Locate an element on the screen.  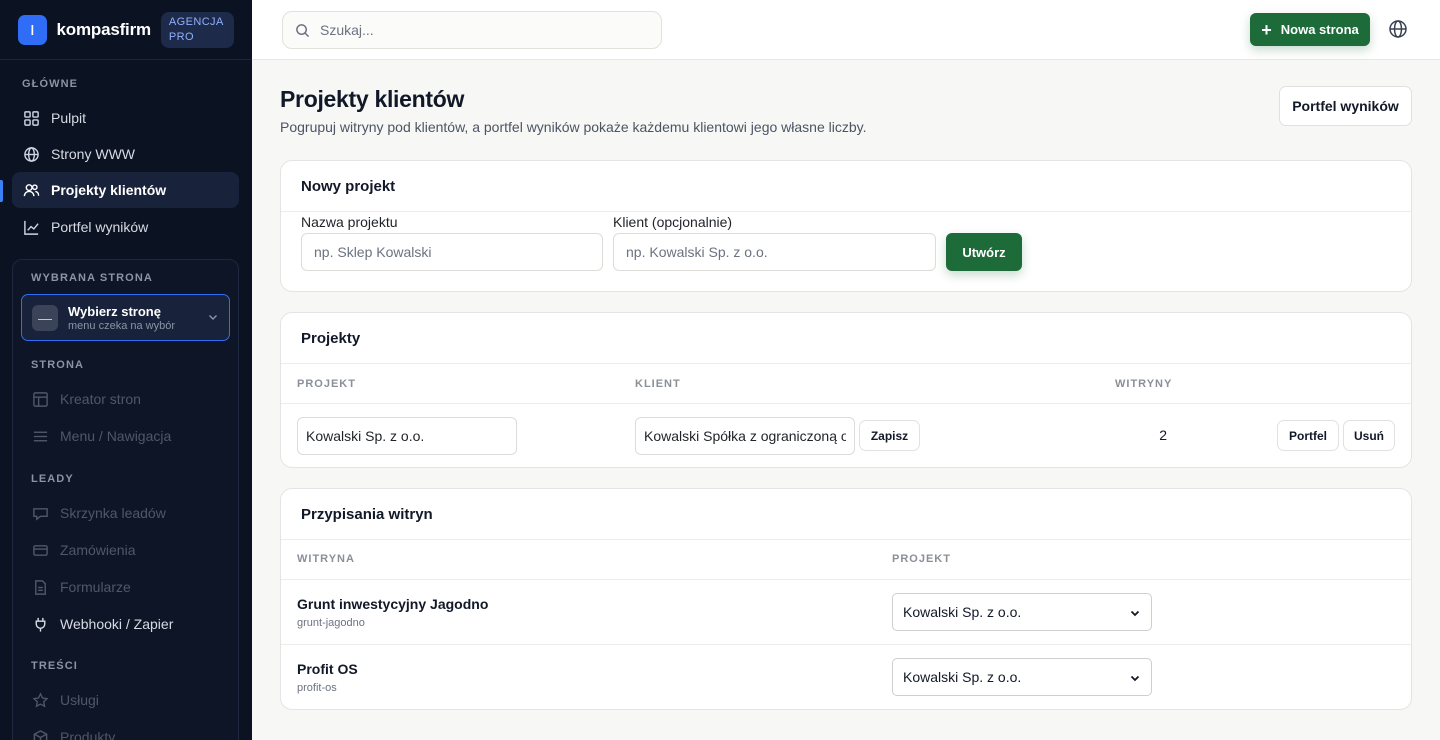
sidebar-item-kreator-stron: Kreator stron is located at coordinates (86, 399).